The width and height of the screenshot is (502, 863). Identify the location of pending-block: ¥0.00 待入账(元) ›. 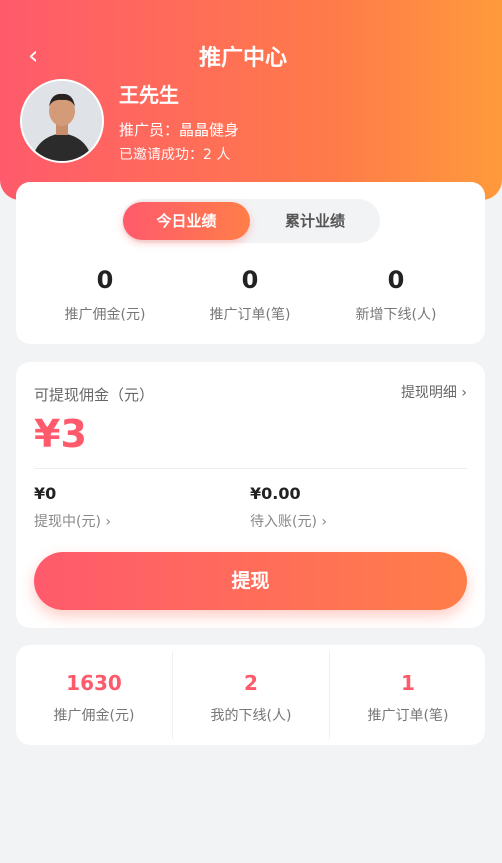
(288, 507).